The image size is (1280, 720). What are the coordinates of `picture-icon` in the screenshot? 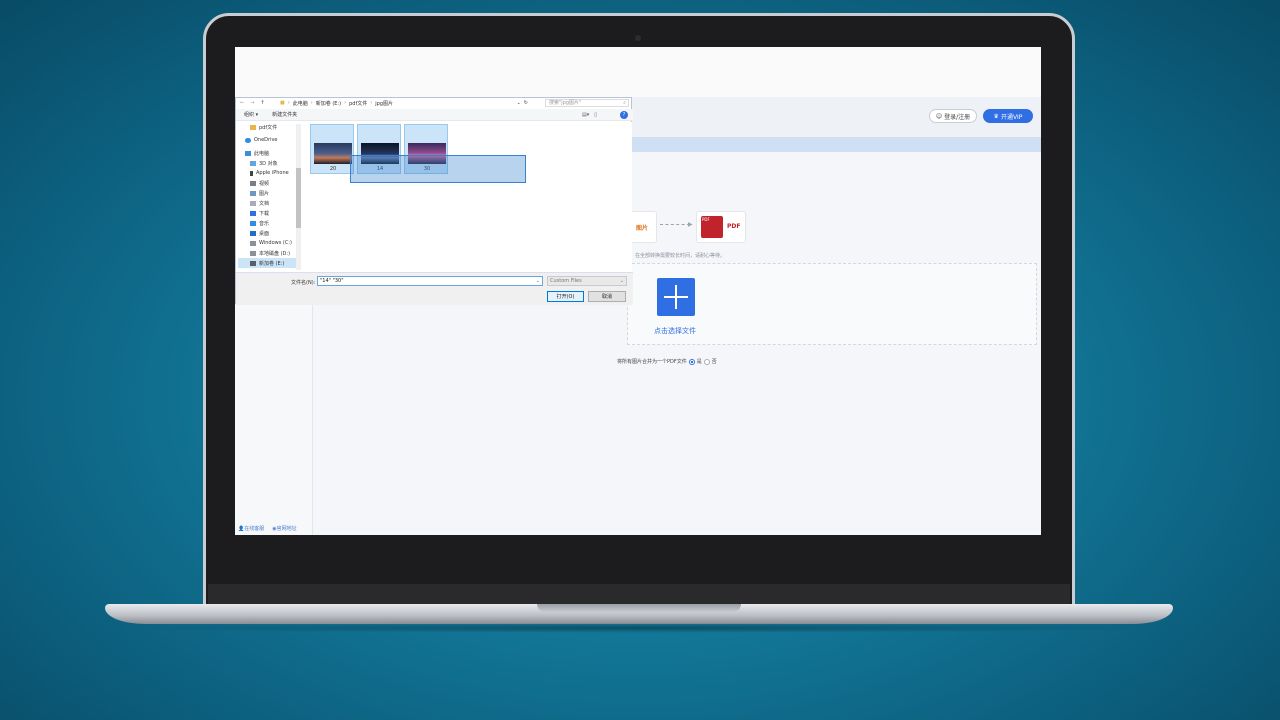 It's located at (253, 193).